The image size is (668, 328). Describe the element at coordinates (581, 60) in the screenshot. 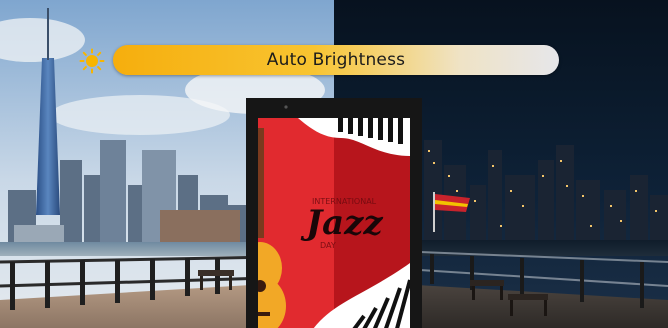

I see `moon-icon` at that location.